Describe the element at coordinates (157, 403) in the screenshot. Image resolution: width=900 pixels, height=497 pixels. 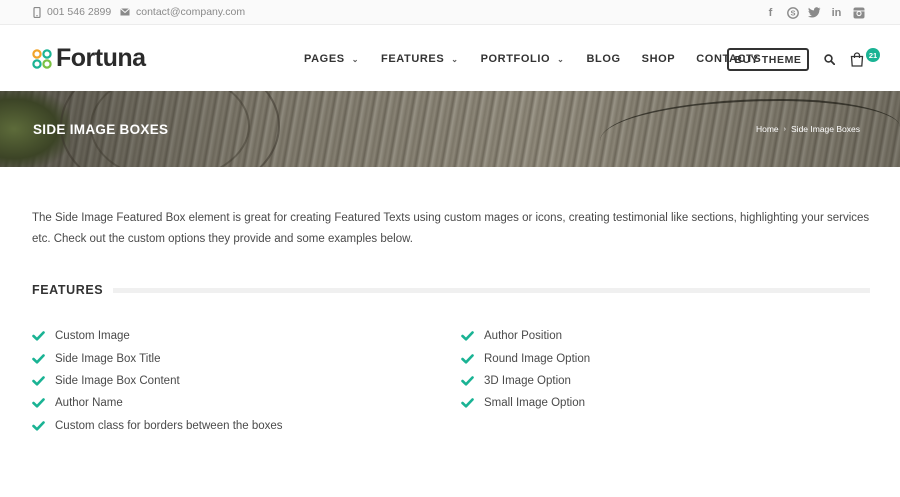
I see `list-item: Author Name` at that location.